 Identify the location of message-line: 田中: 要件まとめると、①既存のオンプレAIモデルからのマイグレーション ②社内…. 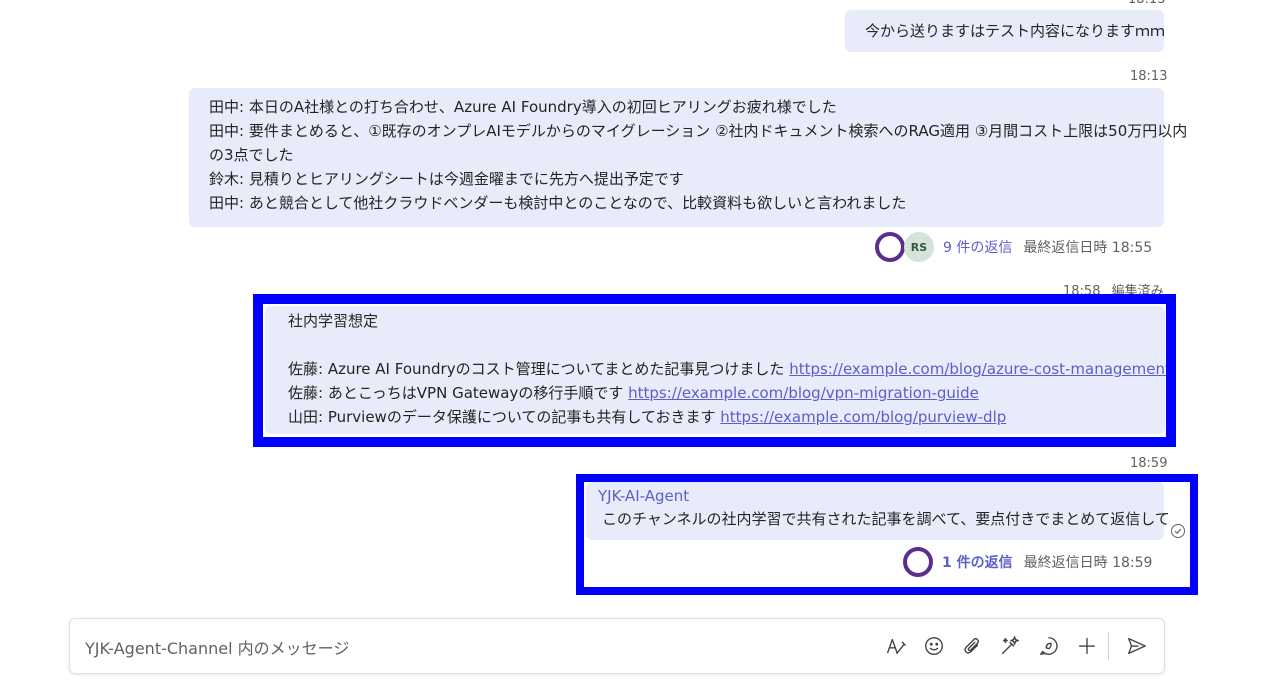
(698, 131).